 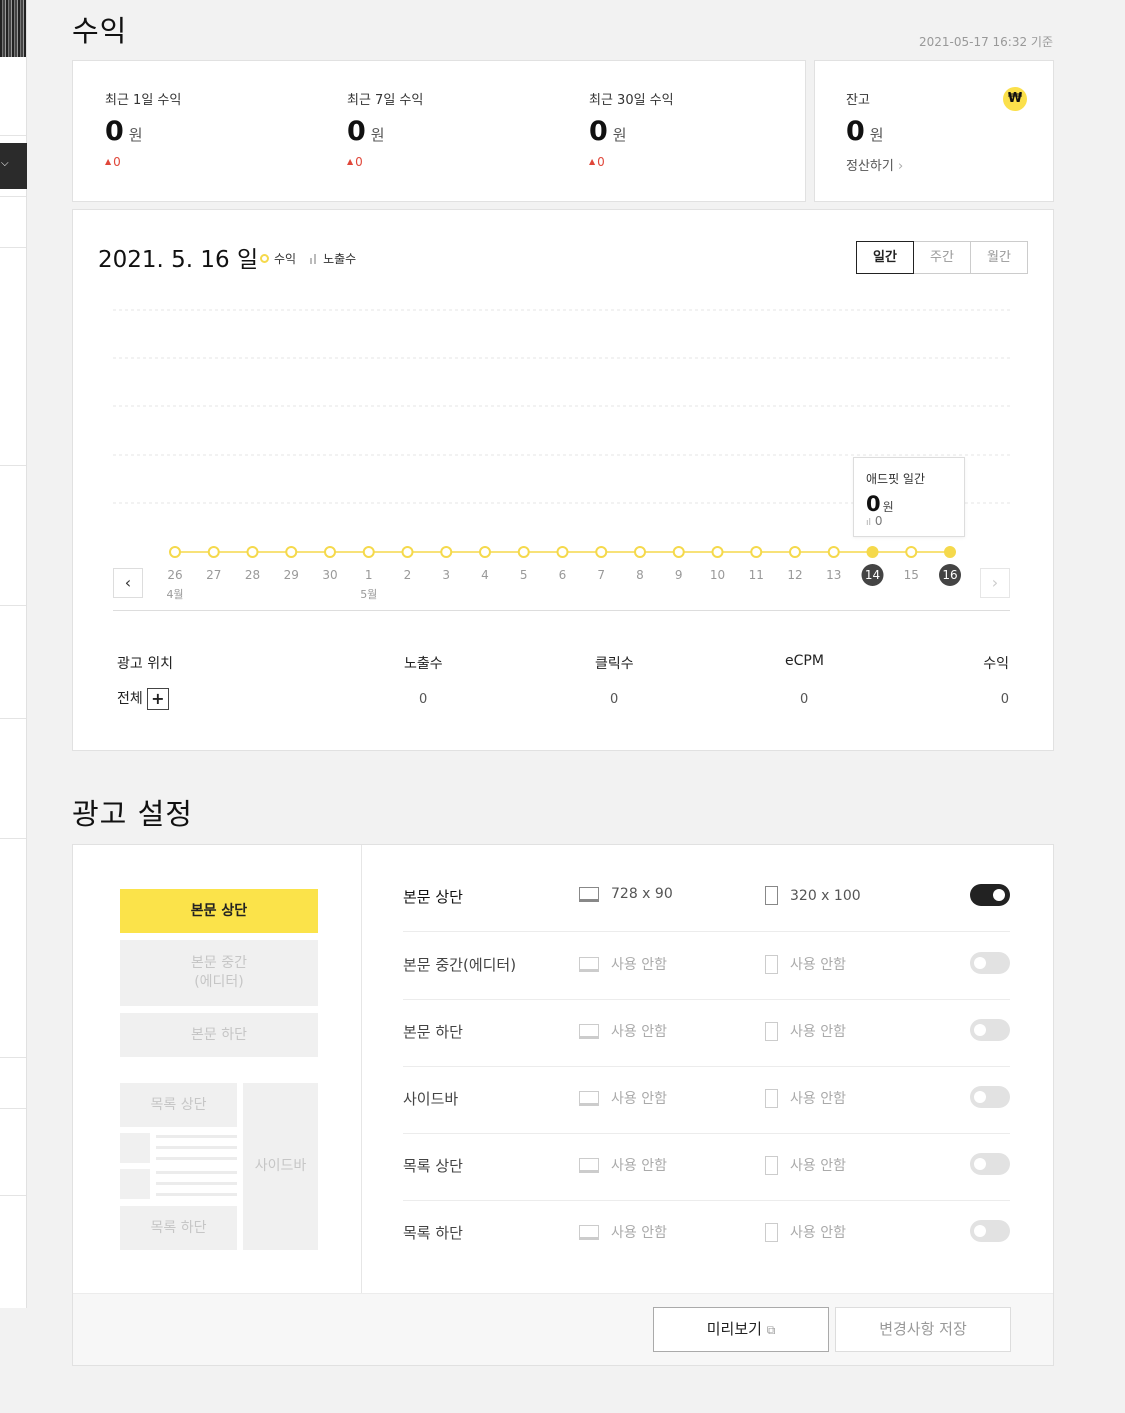 What do you see at coordinates (135, 1148) in the screenshot?
I see `layout-list-thumb` at bounding box center [135, 1148].